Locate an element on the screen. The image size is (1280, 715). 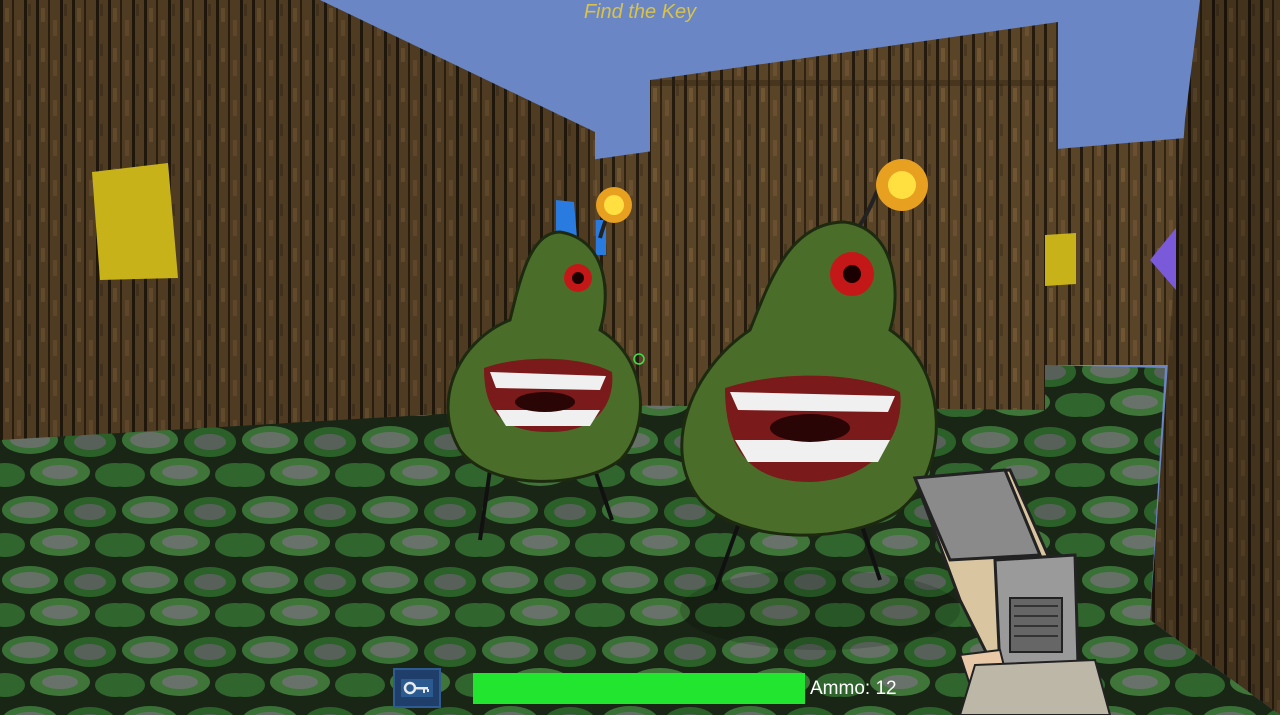
objective-text: Find the Key is located at coordinates (640, 12).